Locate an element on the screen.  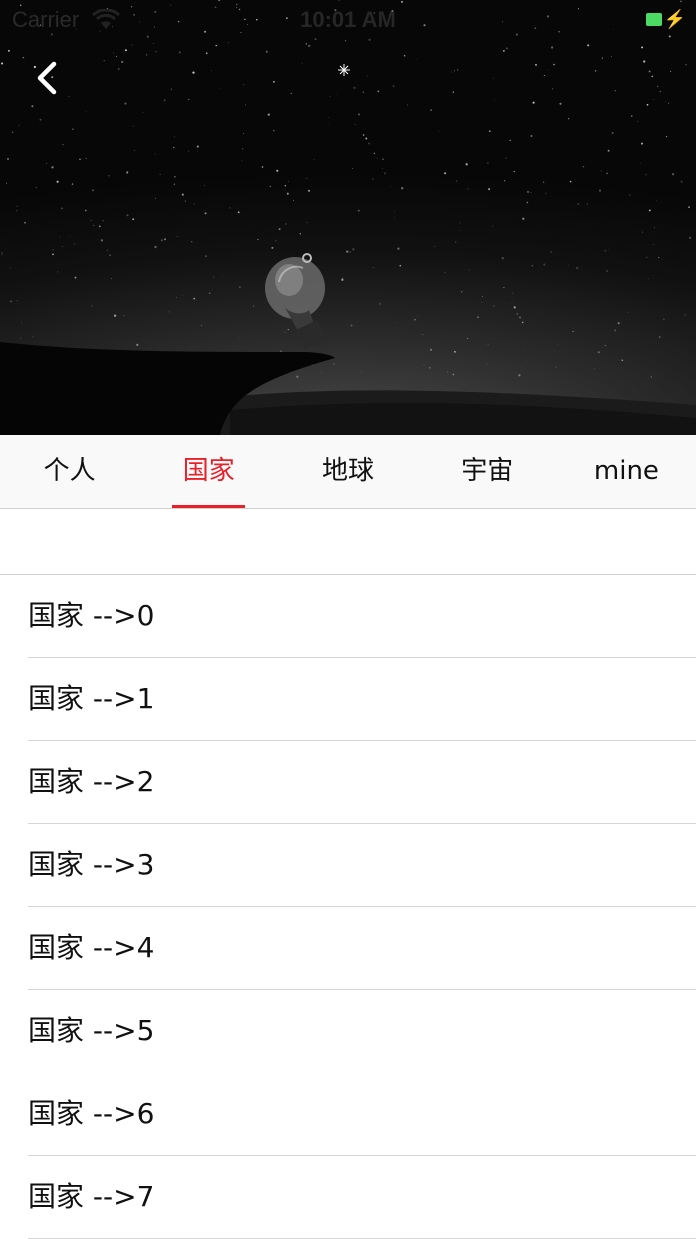
tab-country: 国家 is located at coordinates (208, 471).